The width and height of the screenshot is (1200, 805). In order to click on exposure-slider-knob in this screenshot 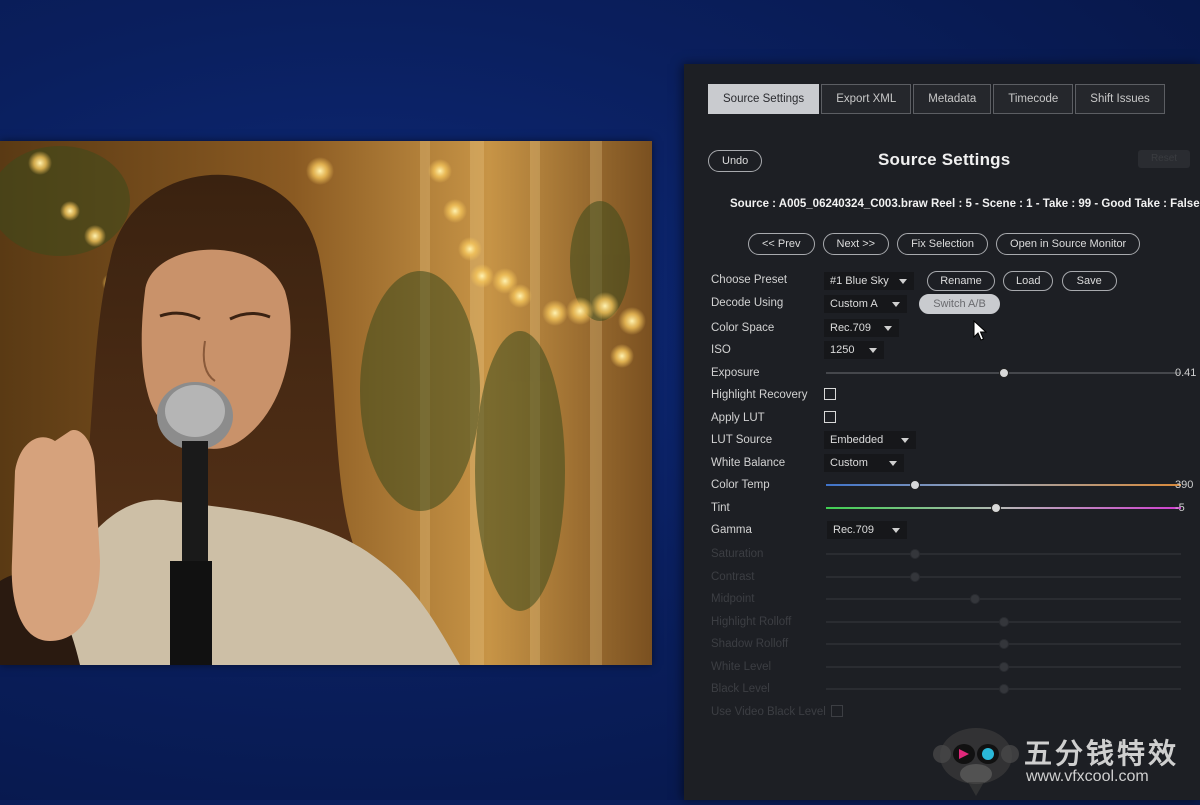, I will do `click(1003, 372)`.